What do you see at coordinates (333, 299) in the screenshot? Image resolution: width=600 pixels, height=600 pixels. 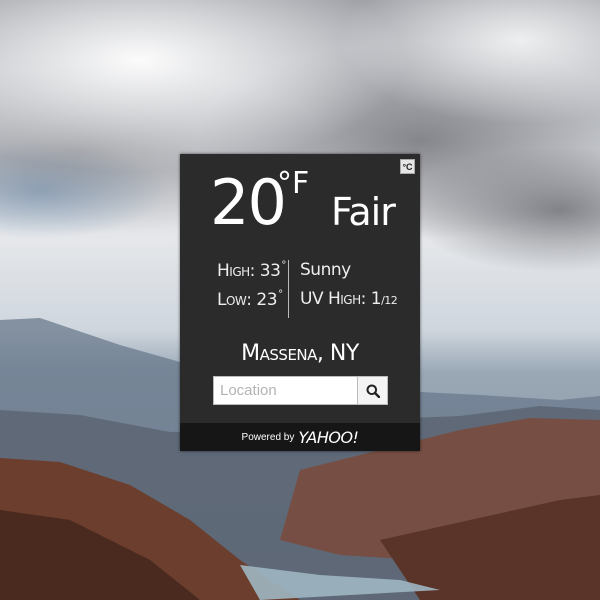 I see `uv-label: UV High:` at bounding box center [333, 299].